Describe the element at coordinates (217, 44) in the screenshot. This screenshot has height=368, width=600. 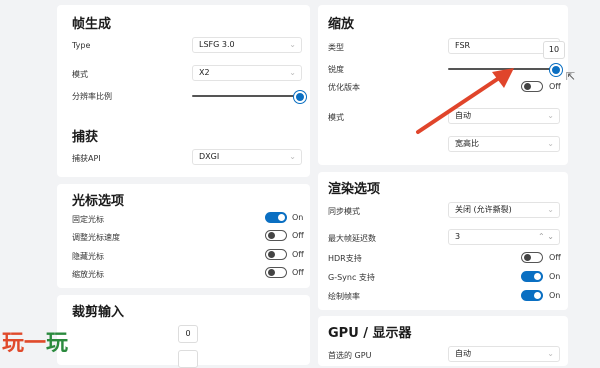
I see `frame-gen-type-value: LSFG 3.0` at that location.